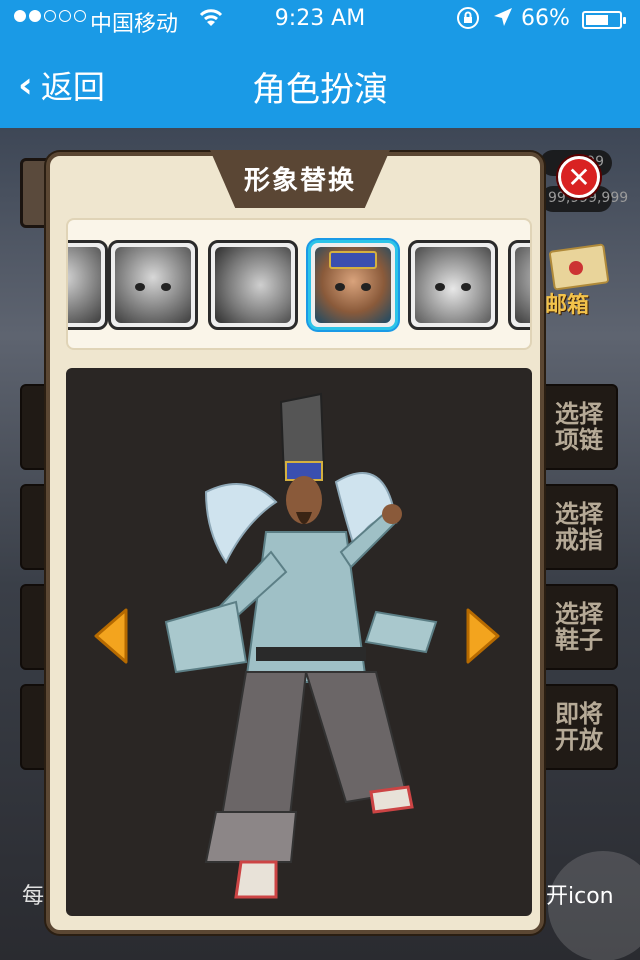 The height and width of the screenshot is (960, 640). I want to click on mailbox-label: 邮箱, so click(567, 305).